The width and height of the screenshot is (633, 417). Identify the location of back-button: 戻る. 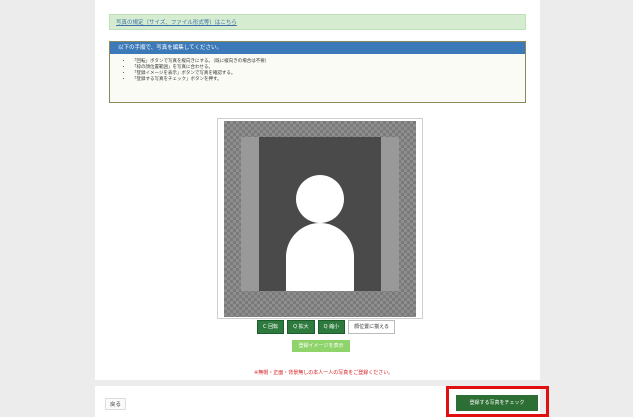
(116, 404).